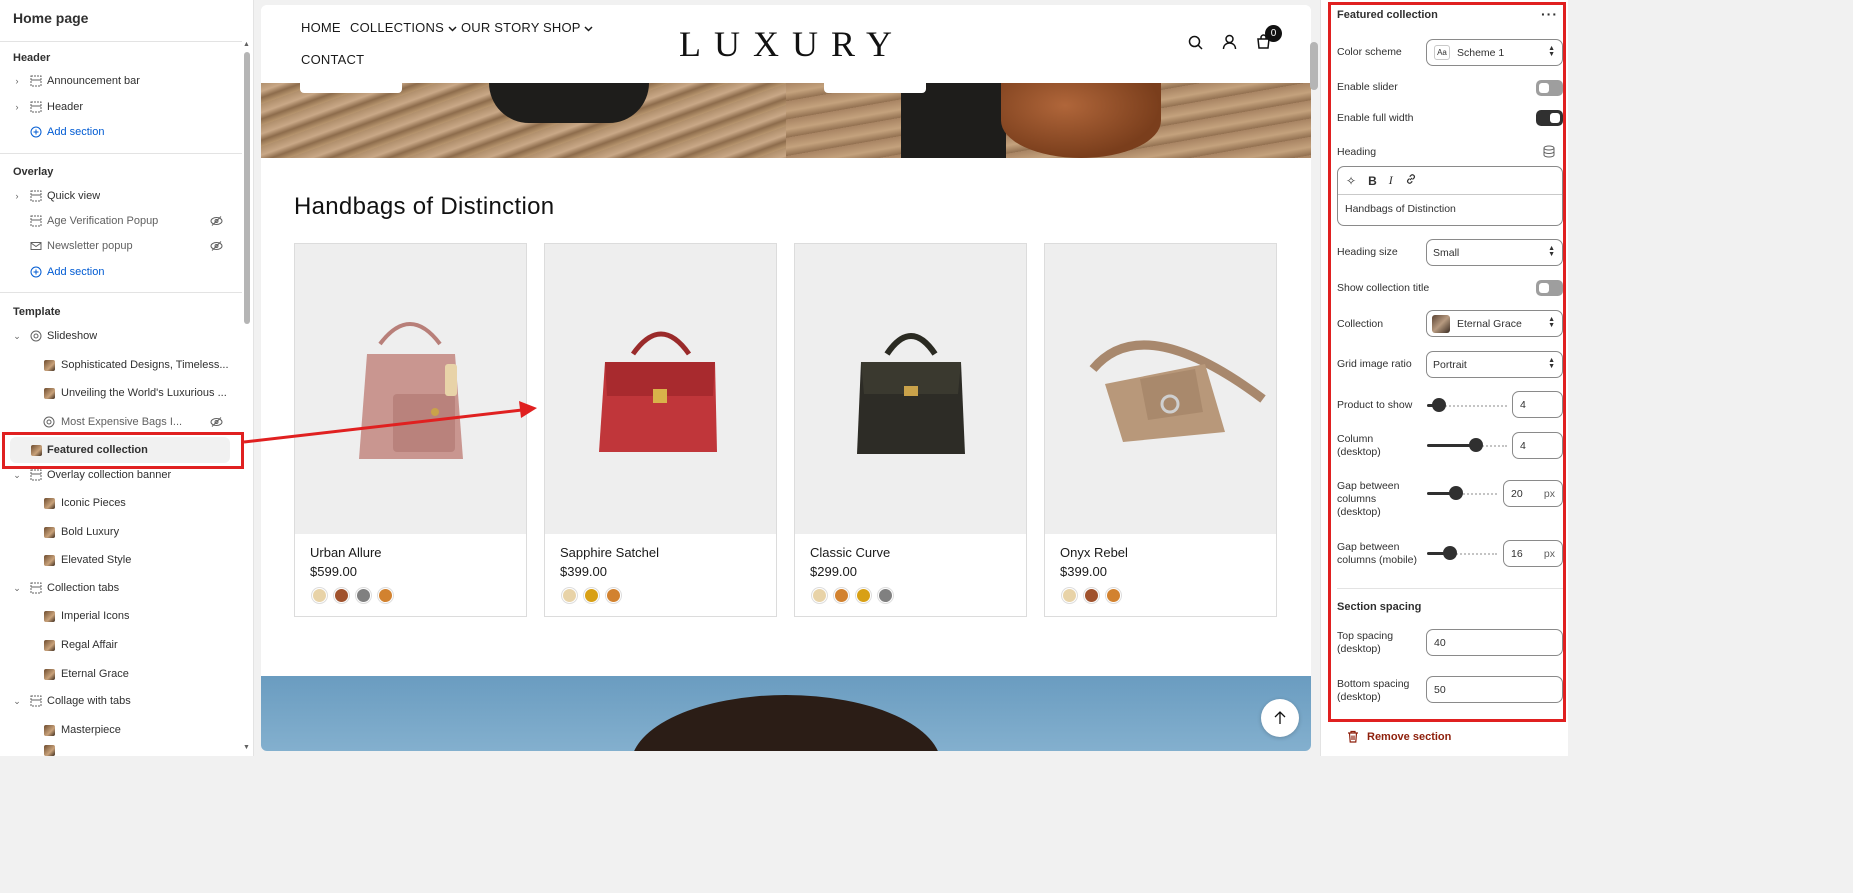 The height and width of the screenshot is (893, 1853). I want to click on nav-collections: COLLECTIONS, so click(403, 27).